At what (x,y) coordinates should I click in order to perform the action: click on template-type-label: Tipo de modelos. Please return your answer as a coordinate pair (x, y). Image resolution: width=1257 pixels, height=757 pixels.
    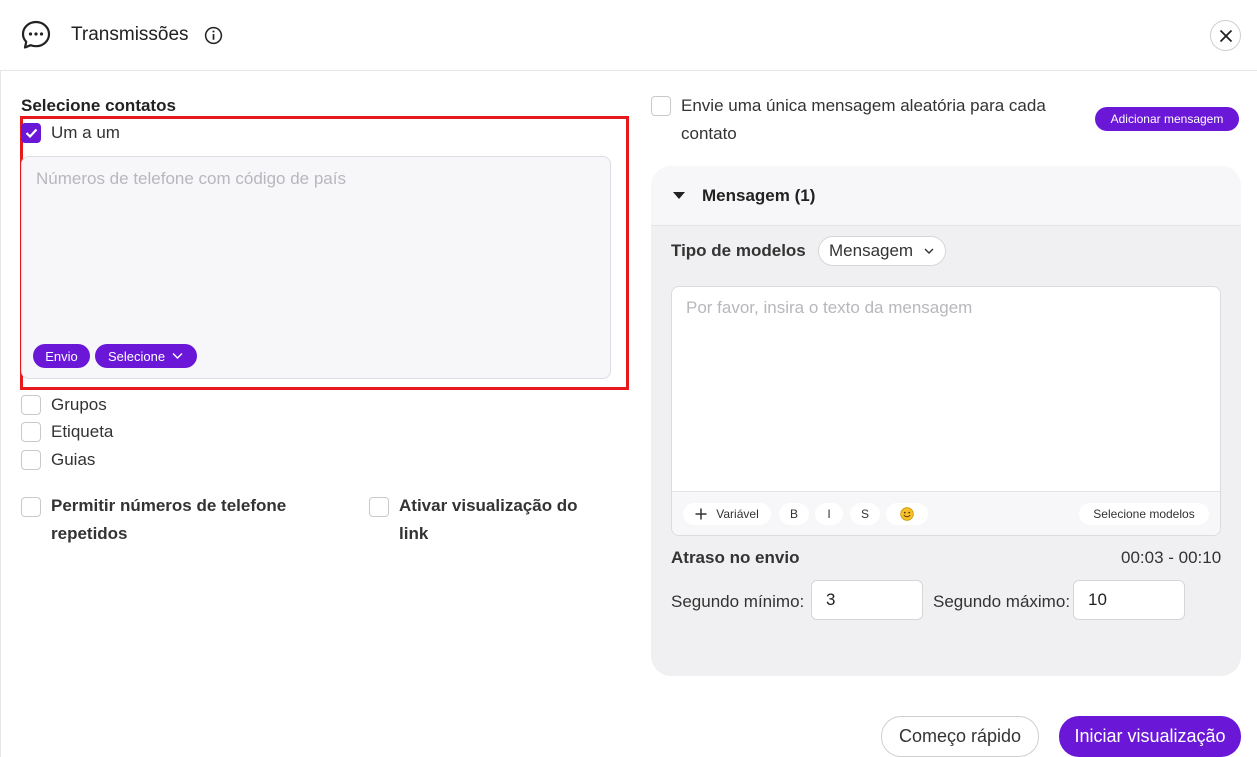
    Looking at the image, I should click on (738, 250).